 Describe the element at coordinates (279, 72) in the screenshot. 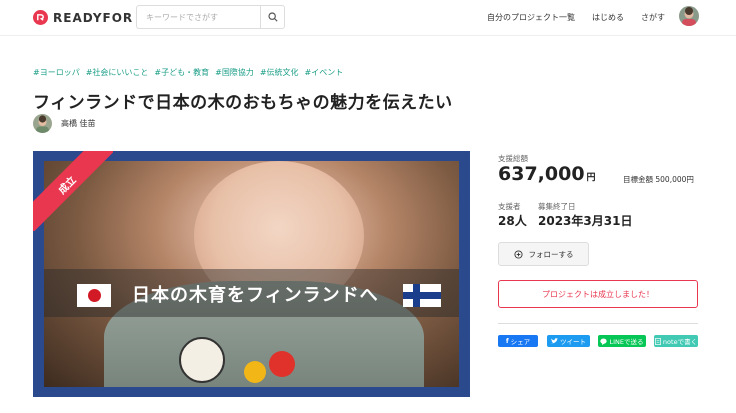

I see `tag-tradition: #伝統文化` at that location.